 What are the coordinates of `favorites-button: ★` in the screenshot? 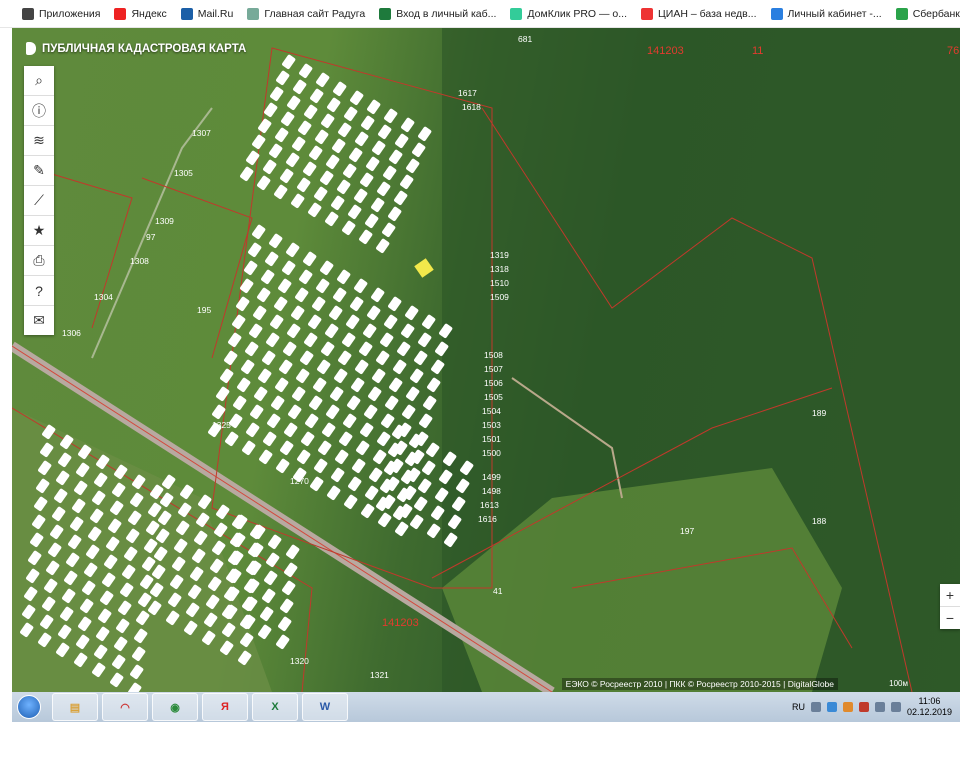 It's located at (39, 231).